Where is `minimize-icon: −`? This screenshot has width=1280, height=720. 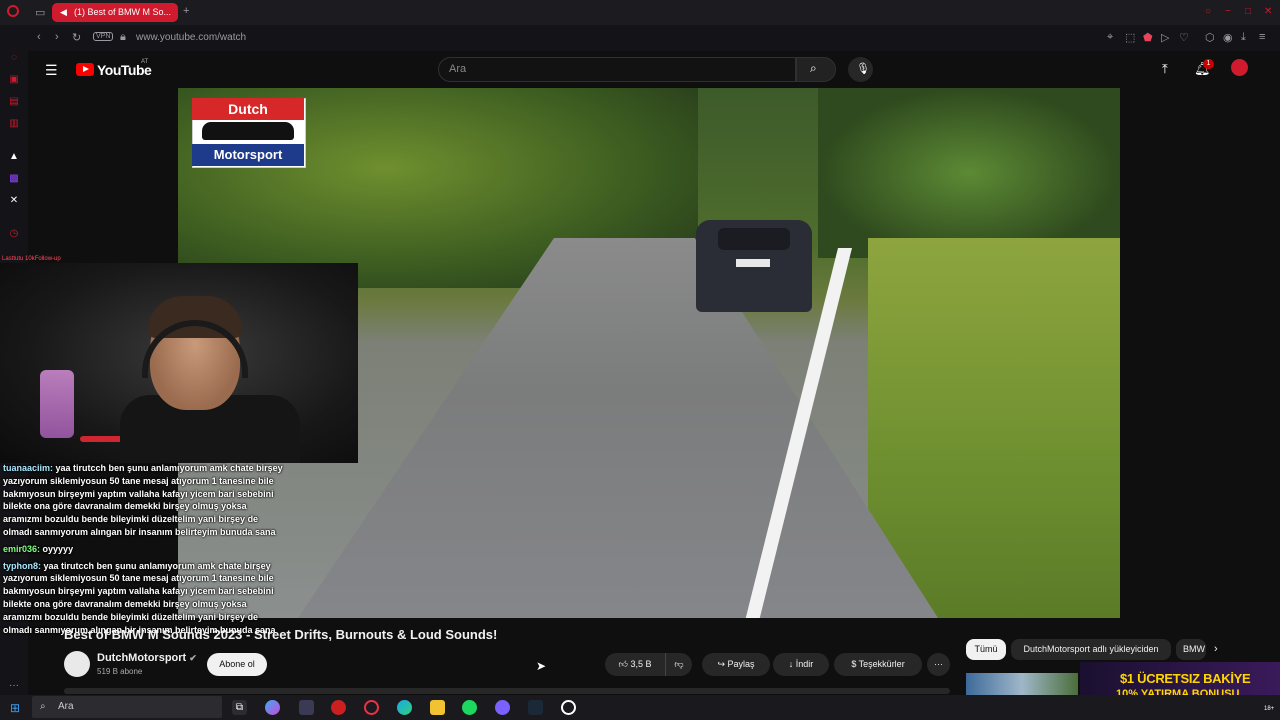 minimize-icon: − is located at coordinates (1228, 11).